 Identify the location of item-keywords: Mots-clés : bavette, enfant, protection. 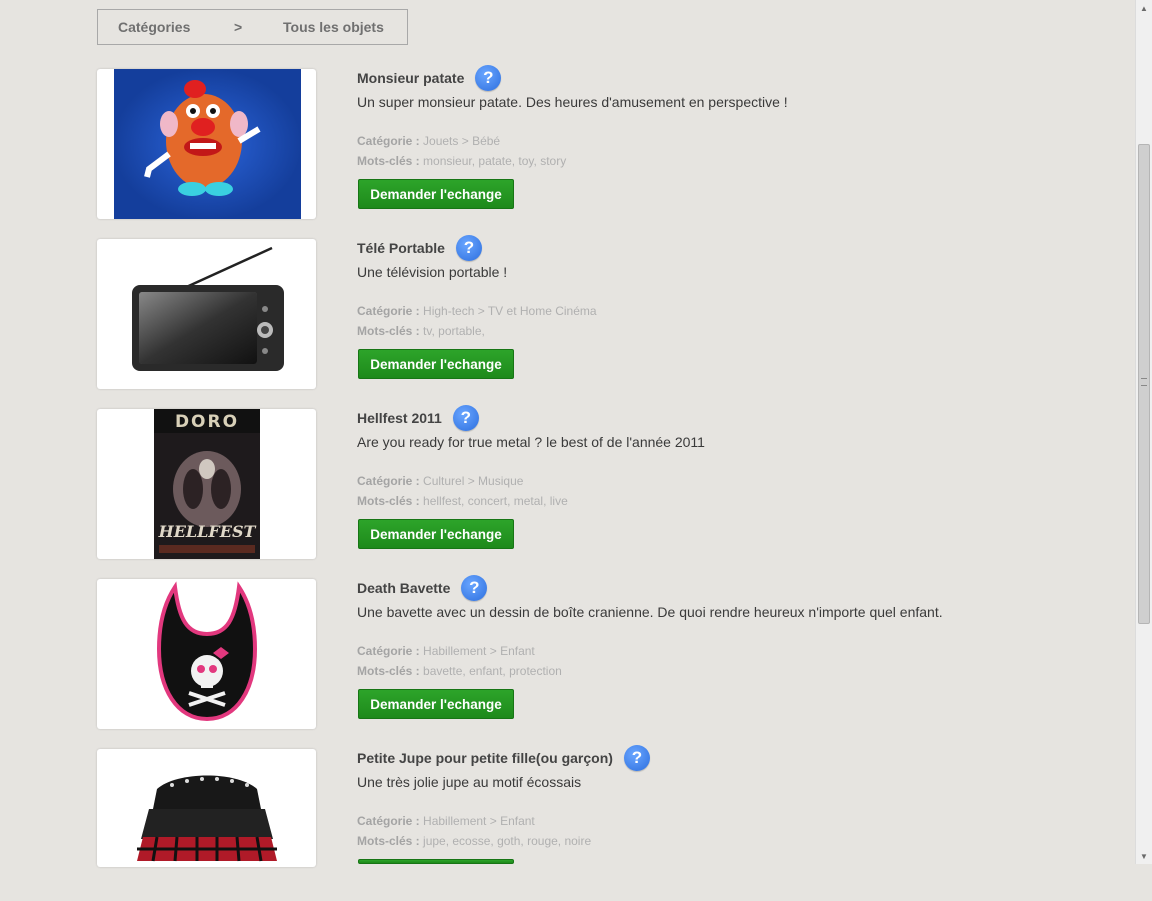
(459, 671).